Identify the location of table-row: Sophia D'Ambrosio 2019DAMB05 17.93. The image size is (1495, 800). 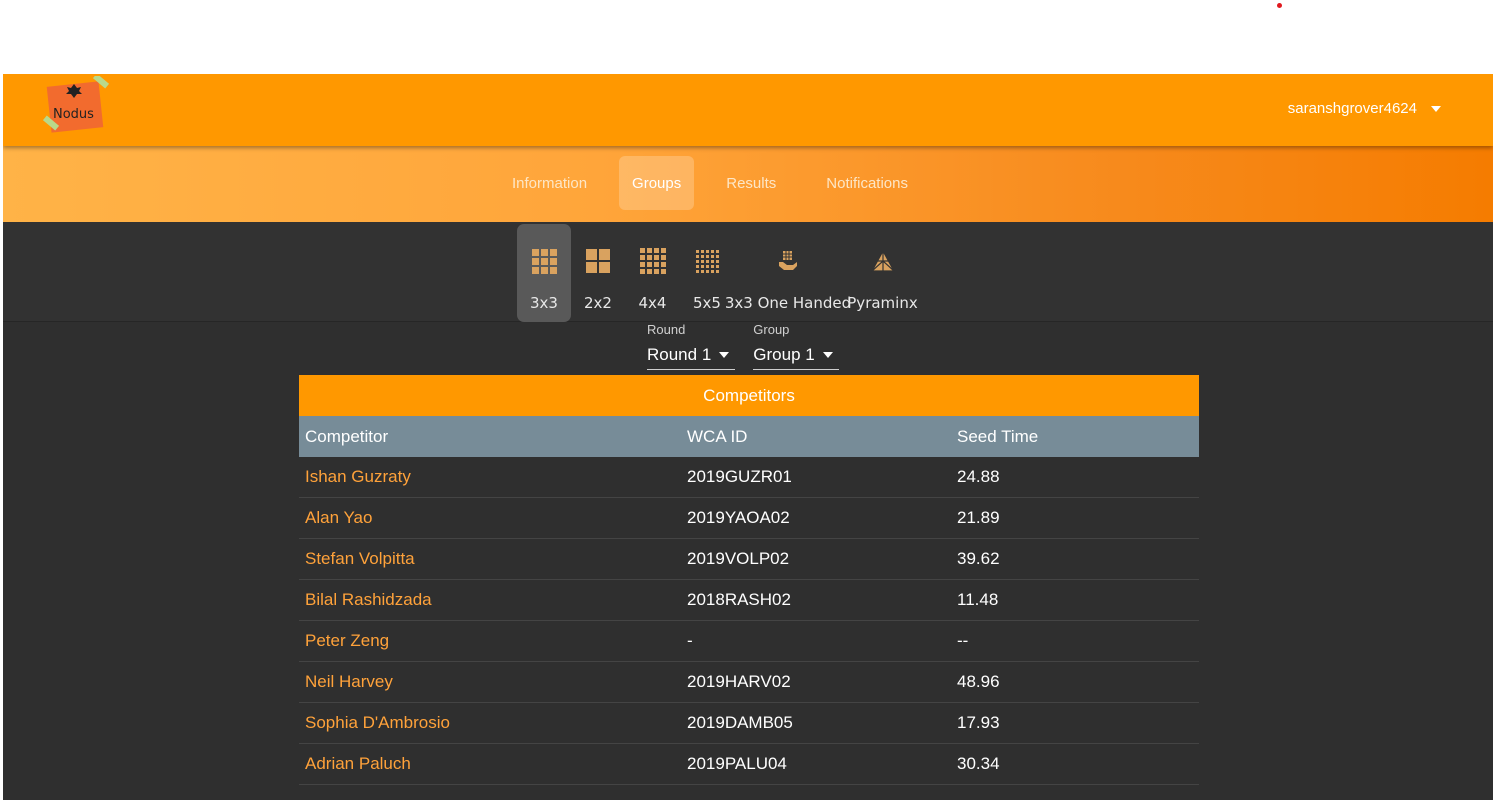
(749, 723).